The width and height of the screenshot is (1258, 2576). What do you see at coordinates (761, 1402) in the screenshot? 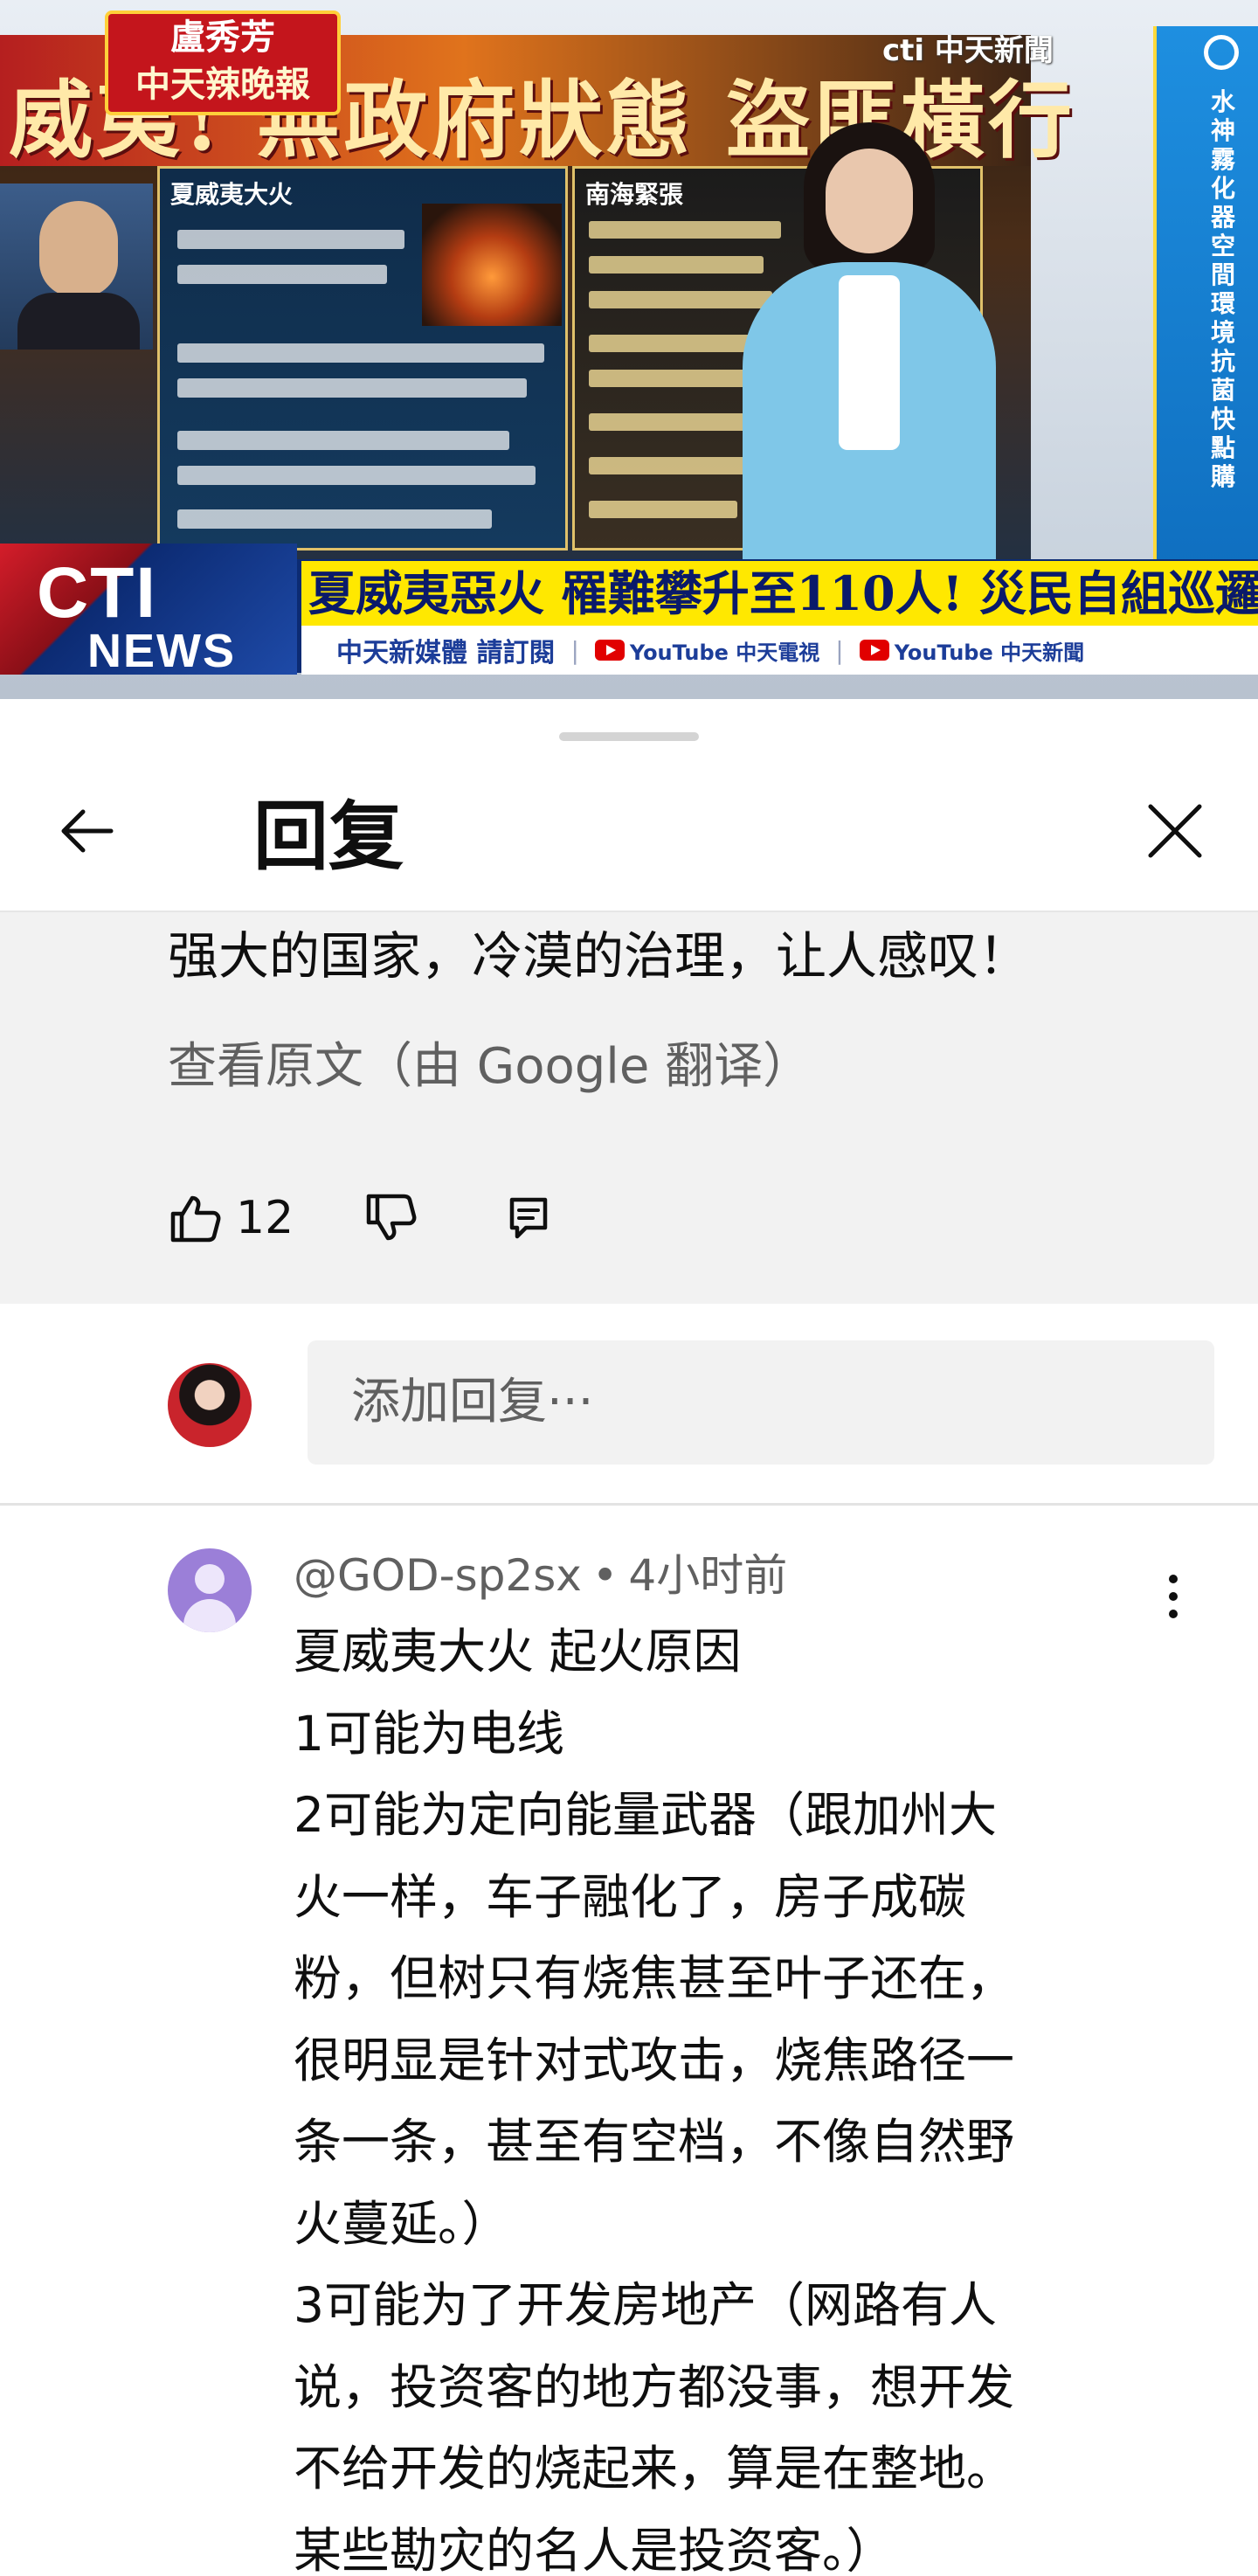
I see `reply-input: 添加回复···` at bounding box center [761, 1402].